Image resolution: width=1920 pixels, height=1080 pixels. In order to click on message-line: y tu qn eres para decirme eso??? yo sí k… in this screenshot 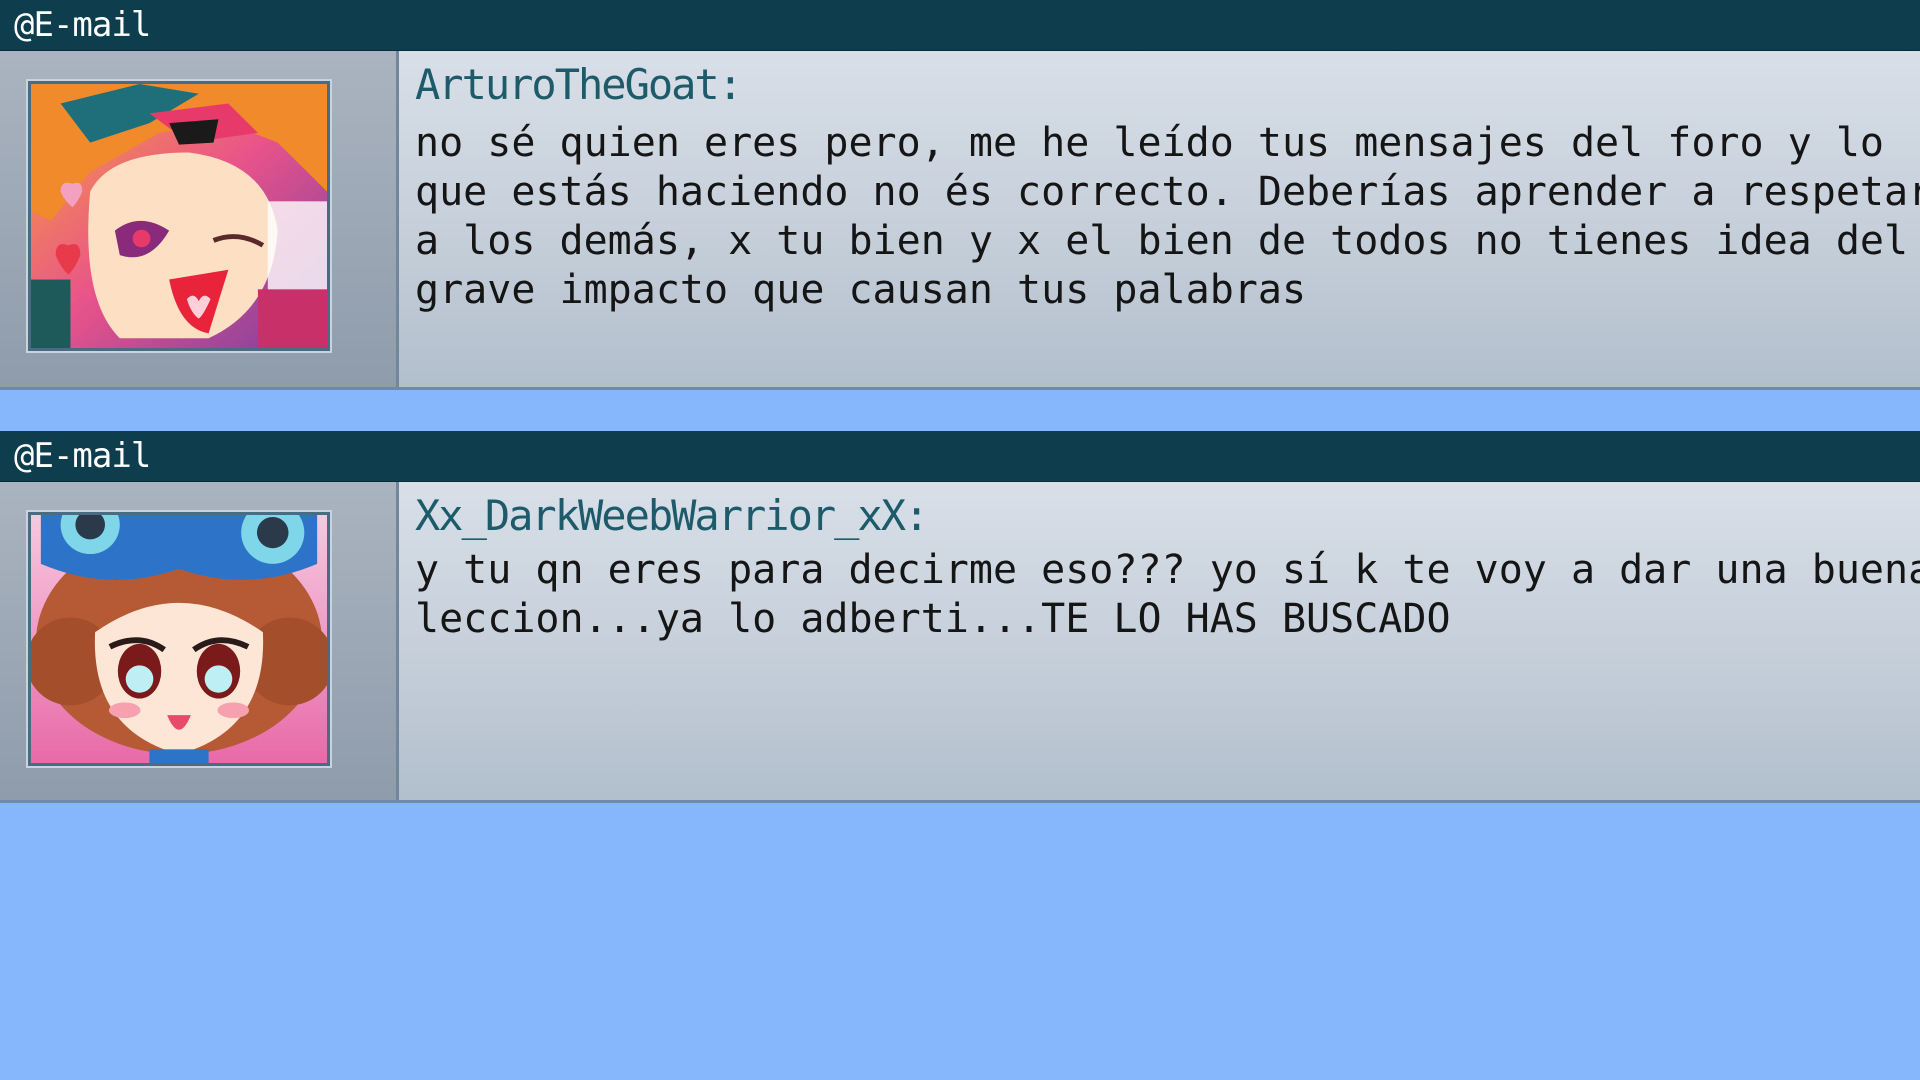, I will do `click(1167, 570)`.